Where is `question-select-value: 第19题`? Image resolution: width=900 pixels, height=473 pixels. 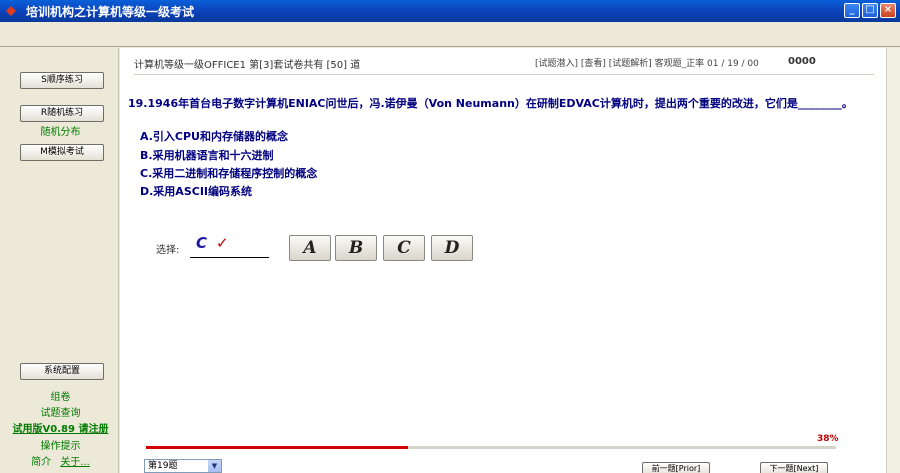
question-select-value: 第19题 is located at coordinates (163, 466).